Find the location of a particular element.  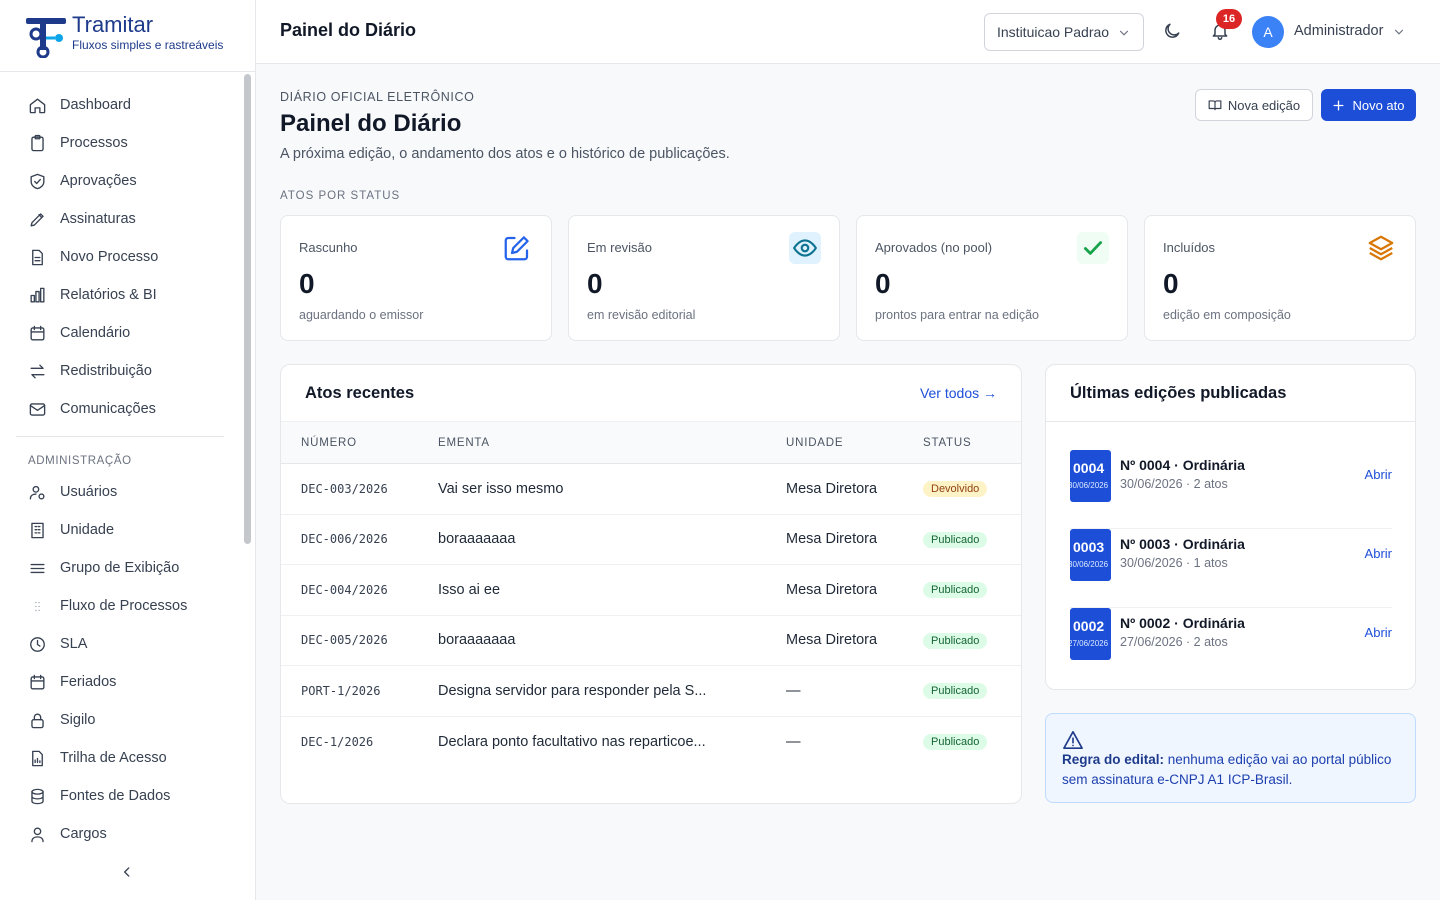

sidebar-item-trilha-acesso: Trilha de Acesso is located at coordinates (124, 758).